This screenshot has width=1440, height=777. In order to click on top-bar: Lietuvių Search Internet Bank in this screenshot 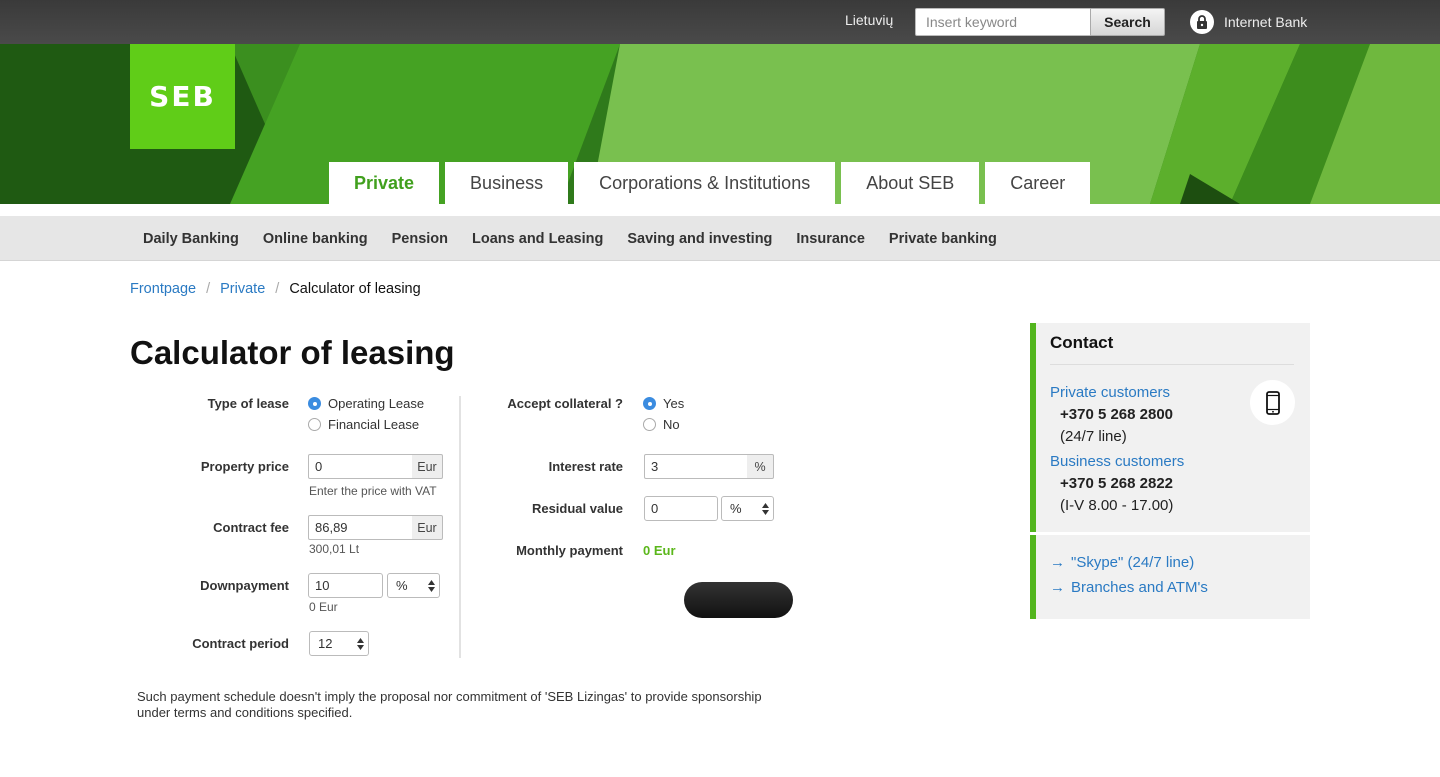, I will do `click(720, 22)`.